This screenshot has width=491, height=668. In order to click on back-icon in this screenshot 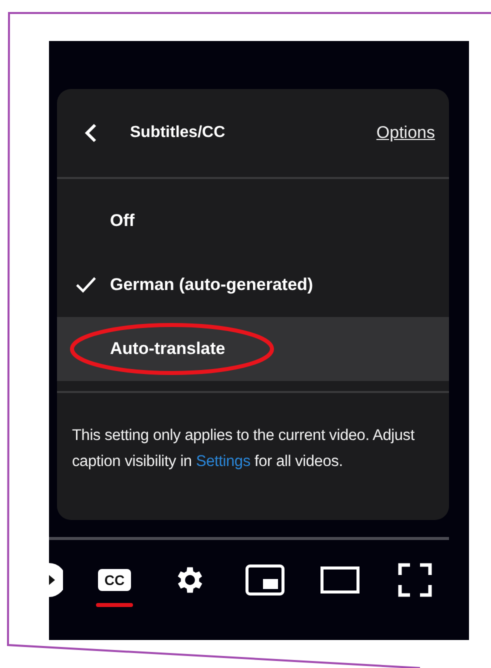, I will do `click(91, 133)`.